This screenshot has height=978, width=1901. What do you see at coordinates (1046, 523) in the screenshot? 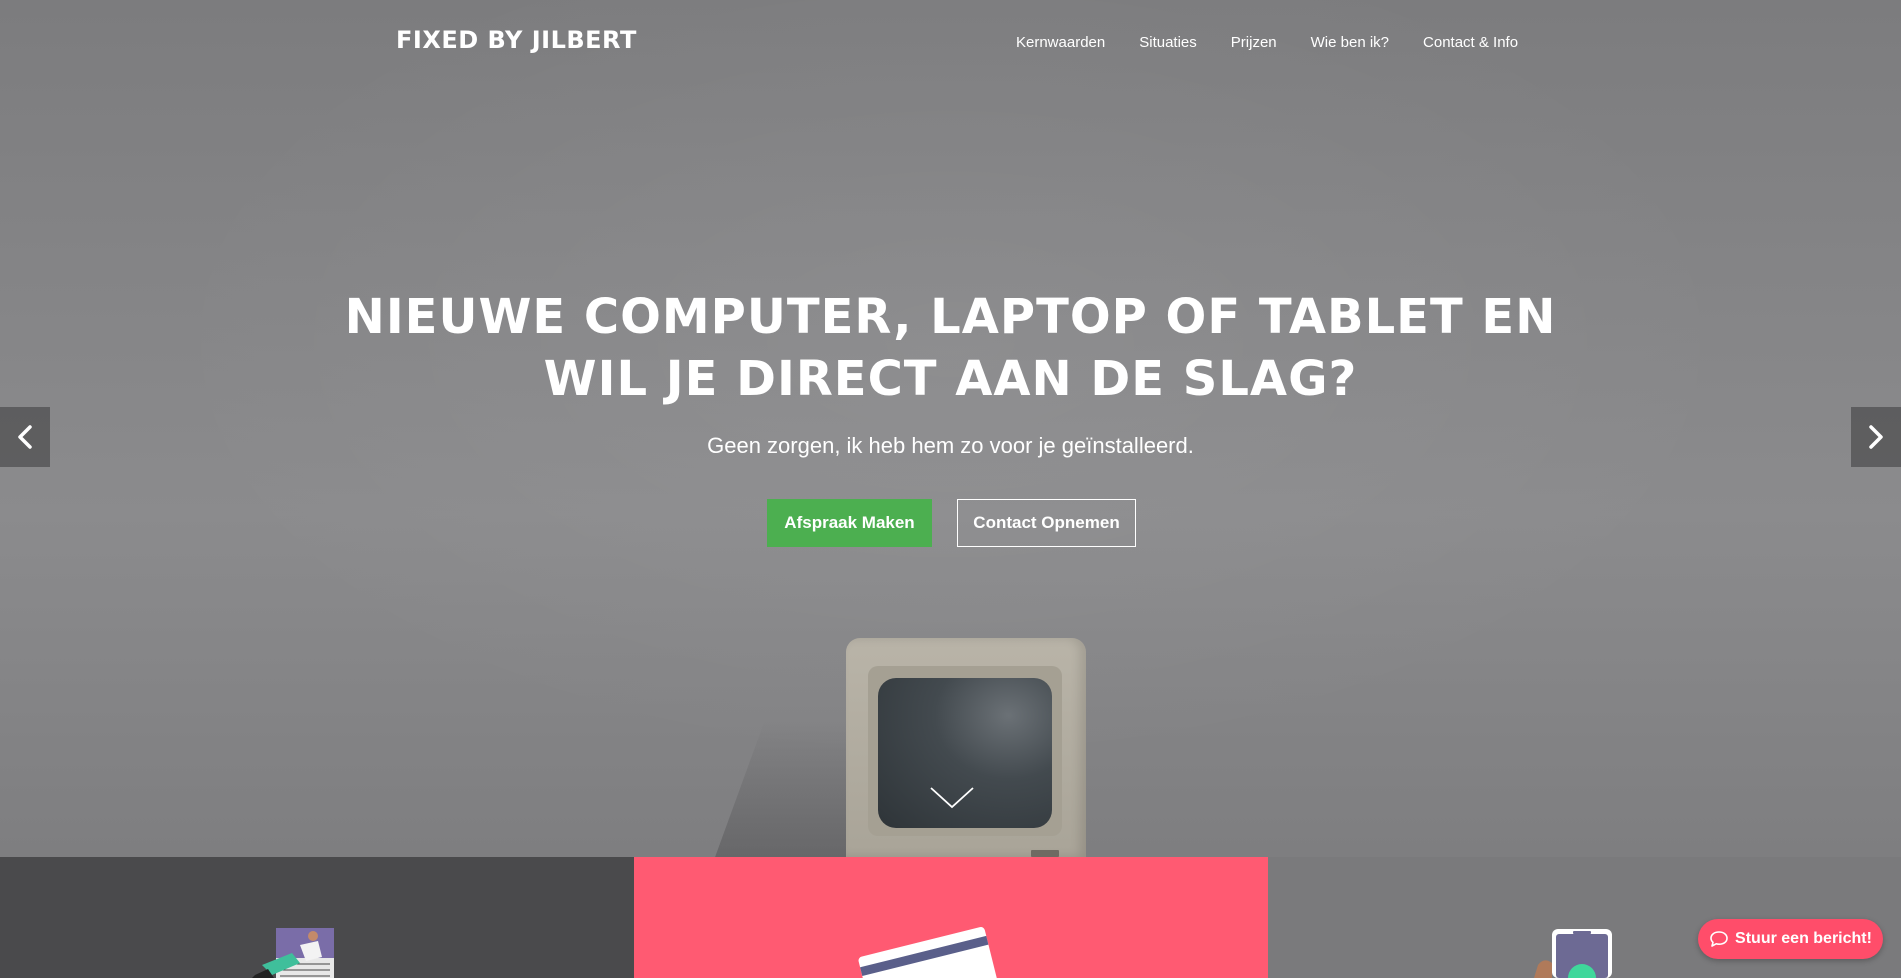
I see `contact-opnemen-button: Contact Opnemen` at bounding box center [1046, 523].